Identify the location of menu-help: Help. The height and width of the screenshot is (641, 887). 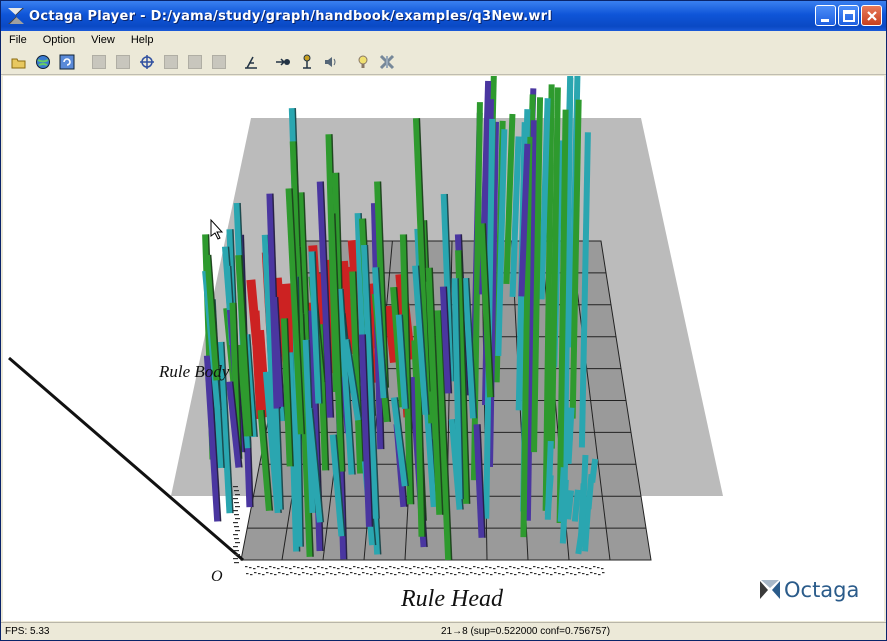
(142, 40).